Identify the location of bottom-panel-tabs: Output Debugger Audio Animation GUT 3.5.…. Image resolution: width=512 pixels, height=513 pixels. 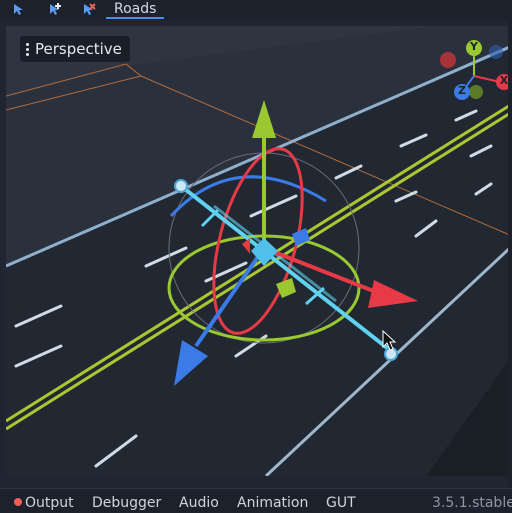
(256, 500).